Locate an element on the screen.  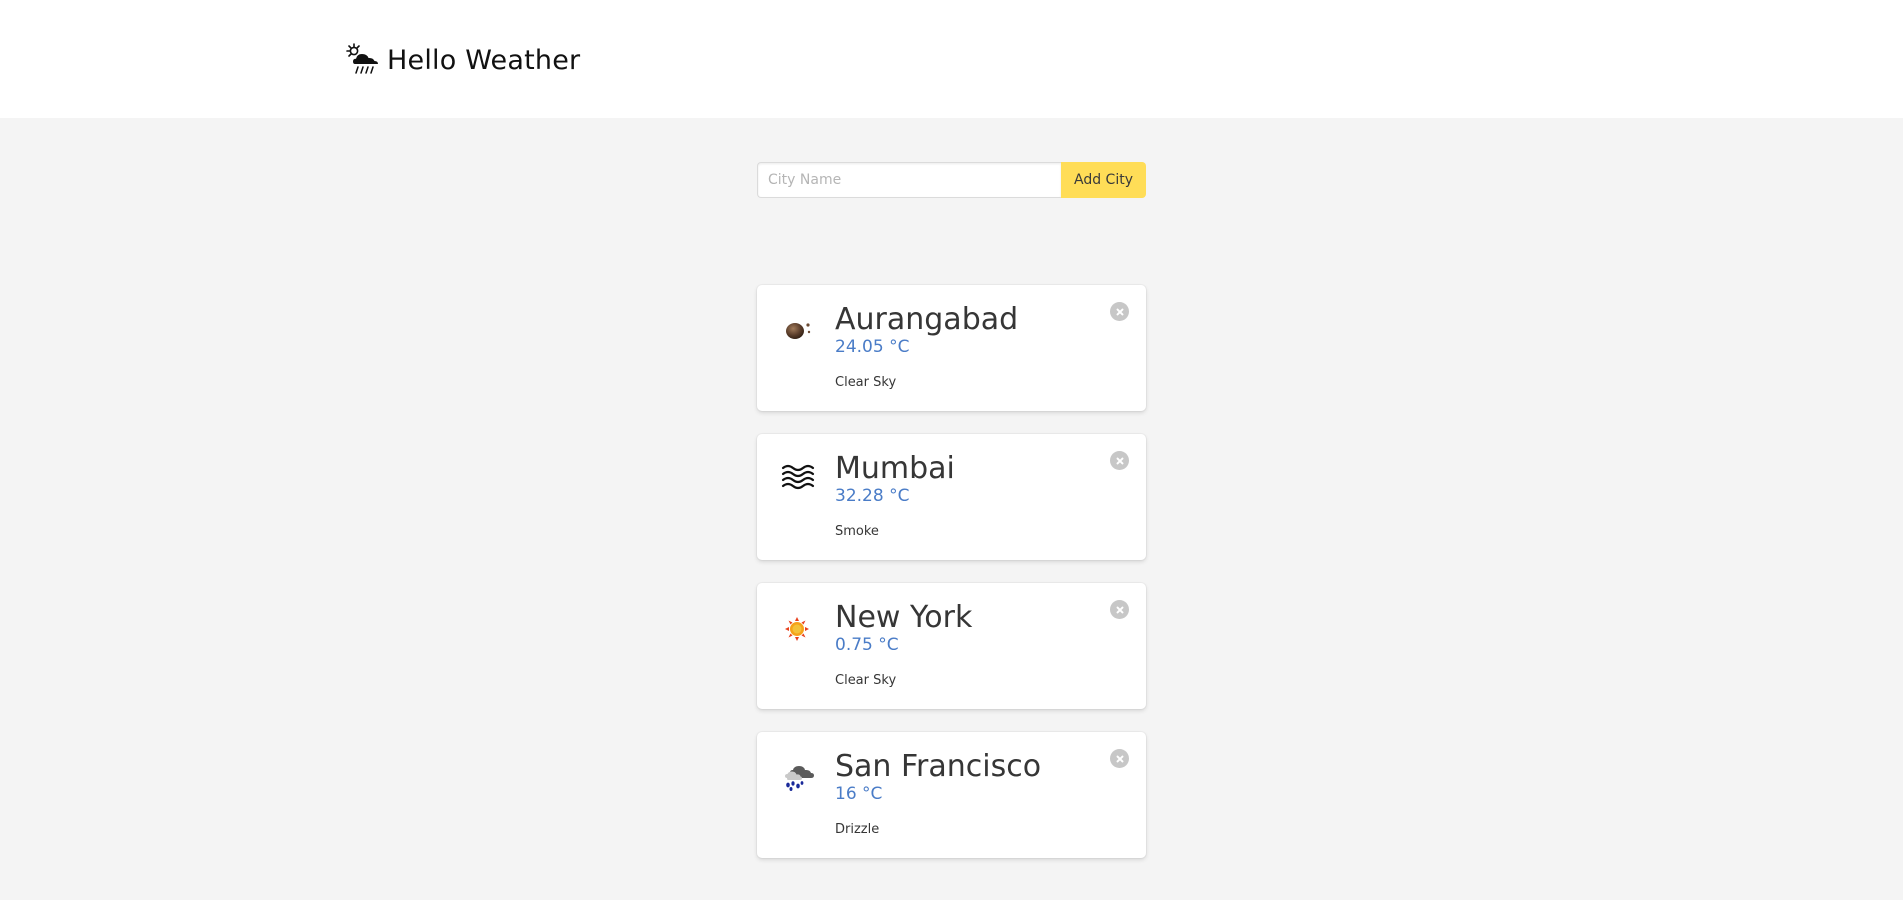
city-temperature: 32.28 °C is located at coordinates (872, 496).